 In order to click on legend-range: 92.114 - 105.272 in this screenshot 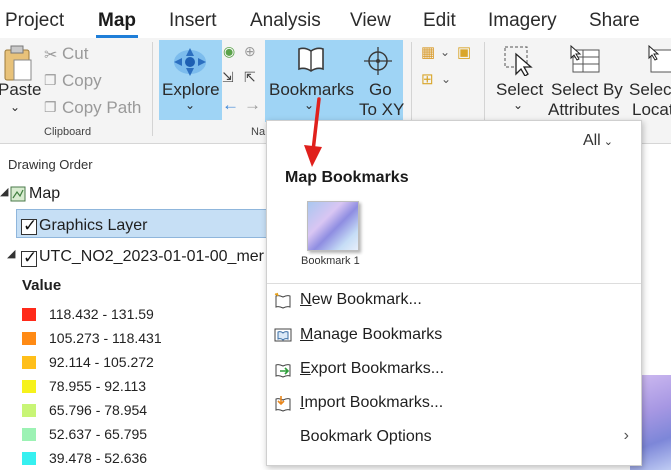, I will do `click(101, 362)`.